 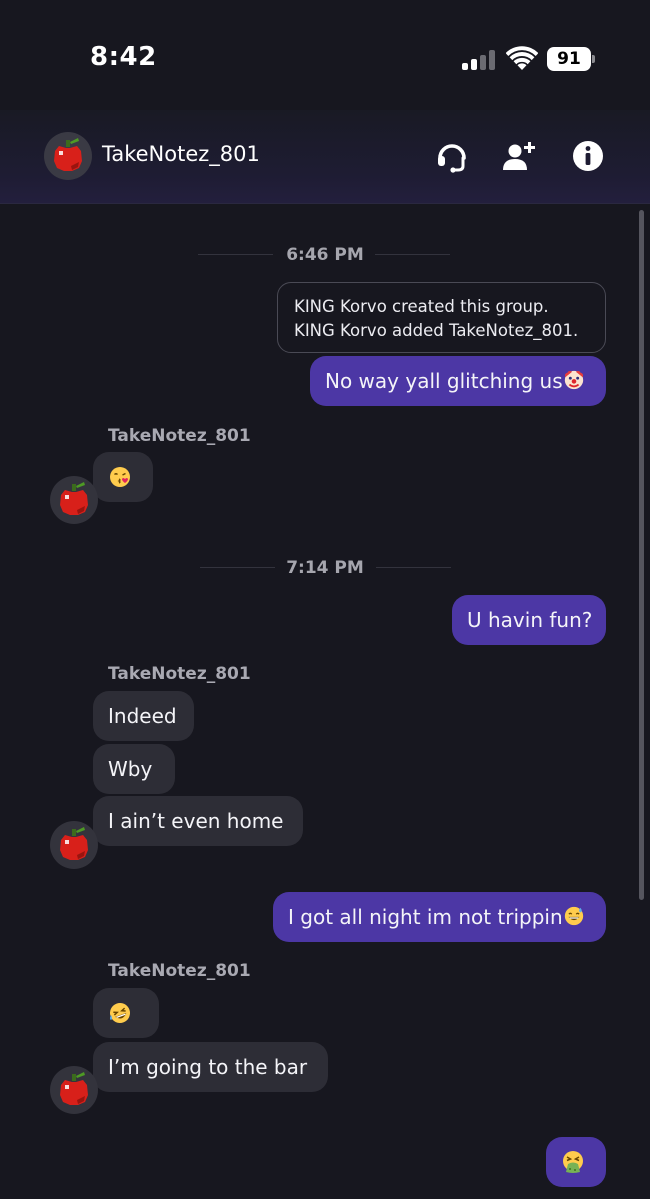 I want to click on incoming-message: Wby, so click(x=134, y=769).